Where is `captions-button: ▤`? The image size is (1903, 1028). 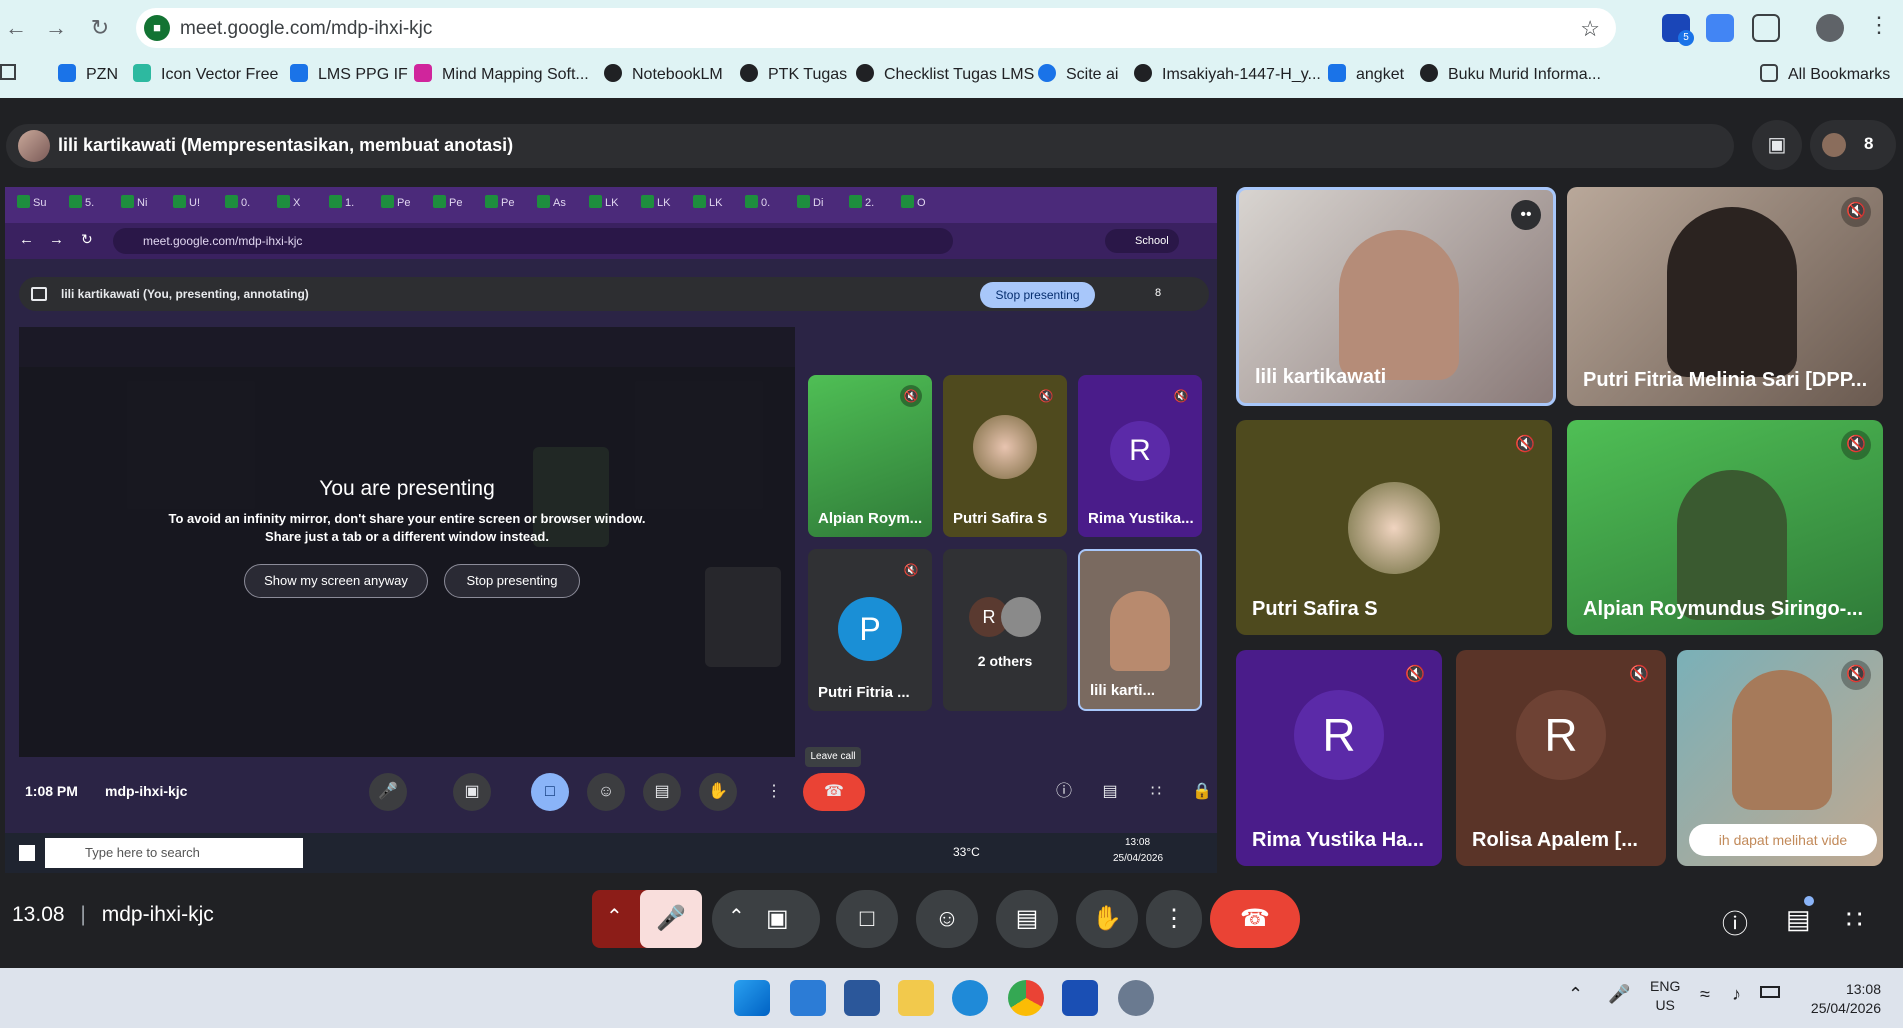
captions-button: ▤ is located at coordinates (1027, 919).